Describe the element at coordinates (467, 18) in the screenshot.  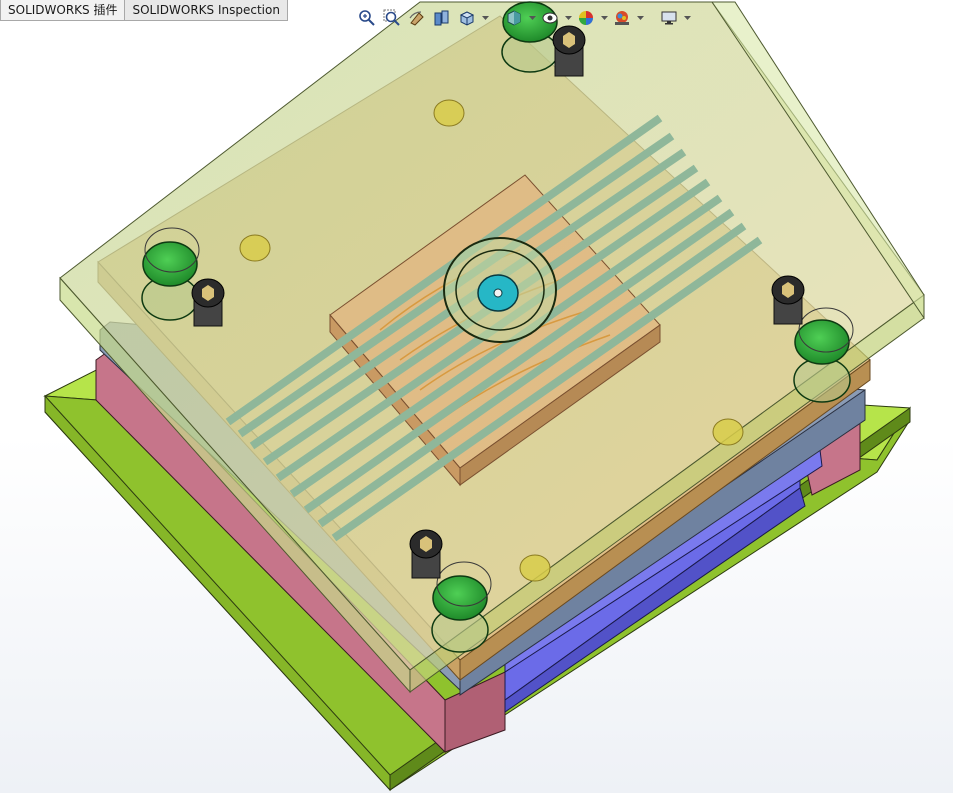
I see `view-orientation-icon` at that location.